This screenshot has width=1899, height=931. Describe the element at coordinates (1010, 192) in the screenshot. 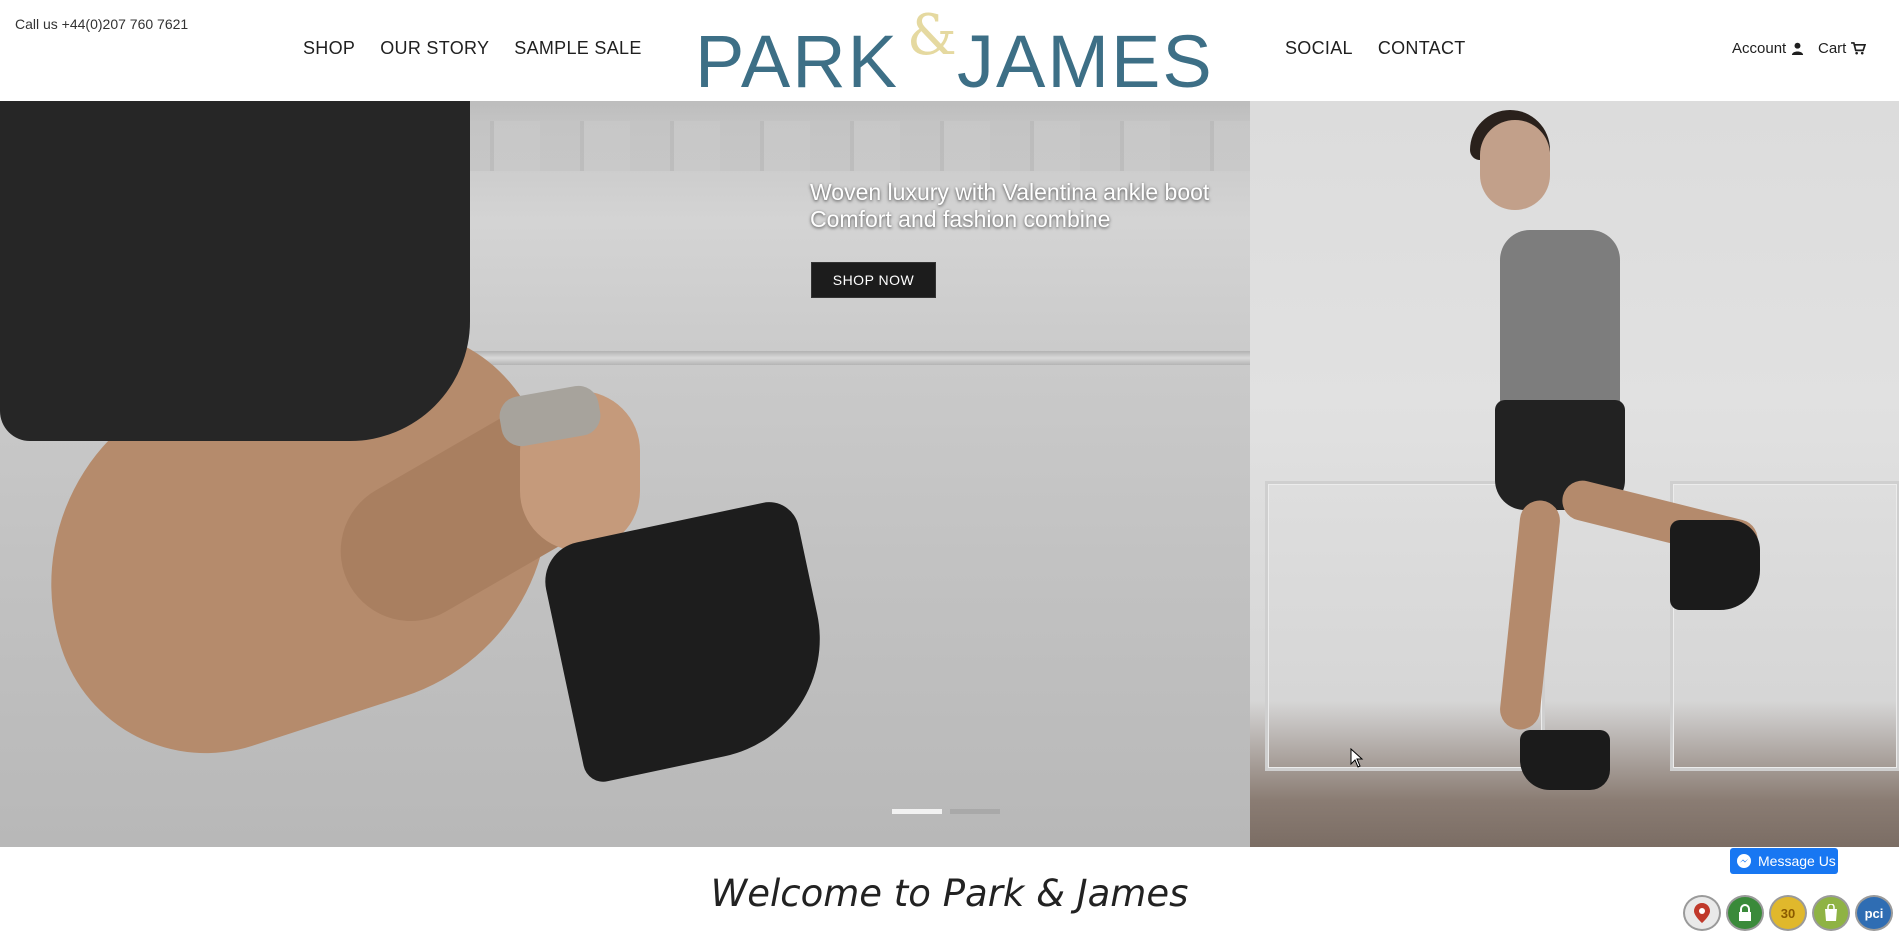

I see `hero-caption-line1: Woven luxury with Valentina ankle boot` at that location.